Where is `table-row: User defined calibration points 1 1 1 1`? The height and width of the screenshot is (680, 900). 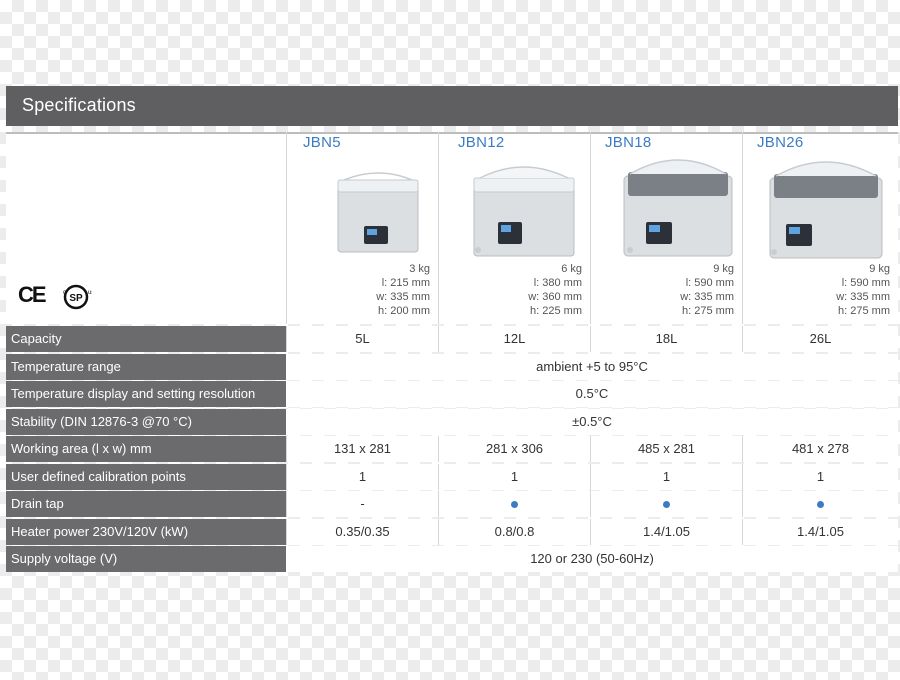
table-row: User defined calibration points 1 1 1 1 is located at coordinates (452, 477).